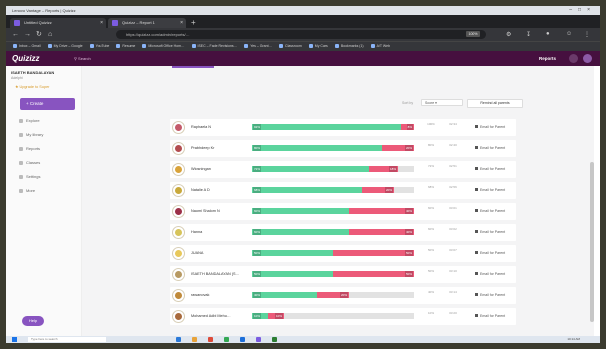  Describe the element at coordinates (290, 46) in the screenshot. I see `bookmark-item: Classroom` at that location.